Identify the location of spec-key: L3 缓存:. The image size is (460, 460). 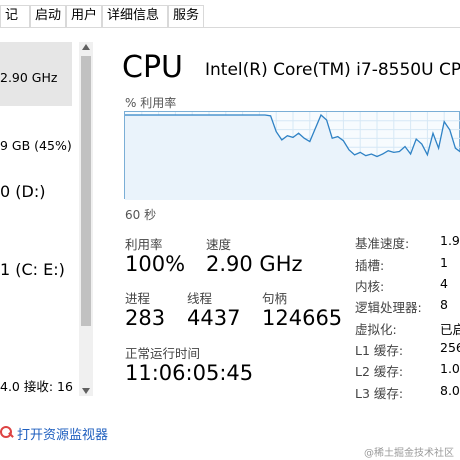
(379, 393).